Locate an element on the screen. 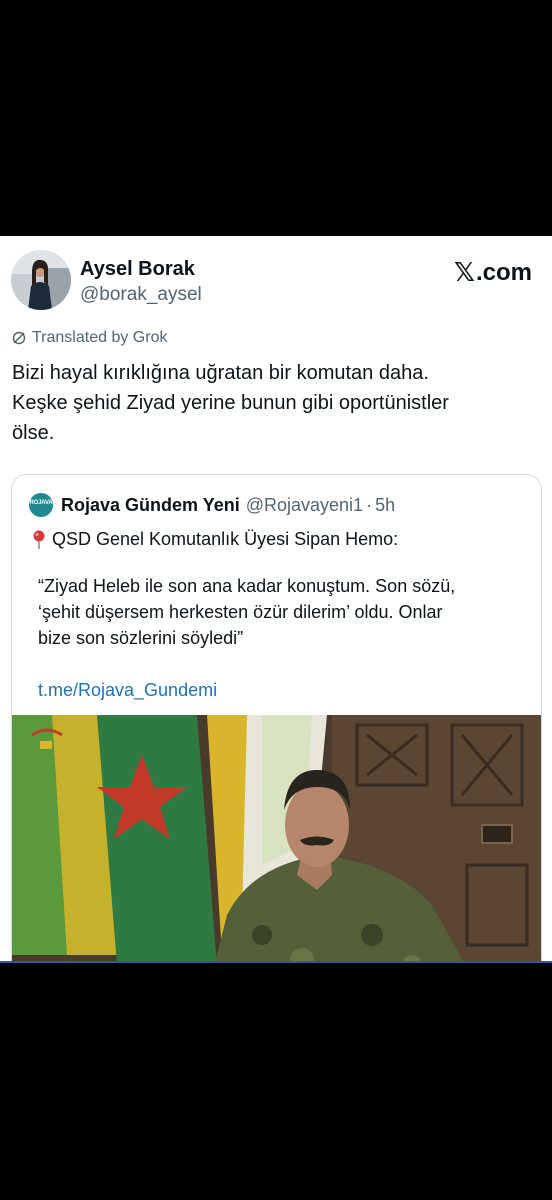  quoted-avatar: ROJAVA is located at coordinates (41, 505).